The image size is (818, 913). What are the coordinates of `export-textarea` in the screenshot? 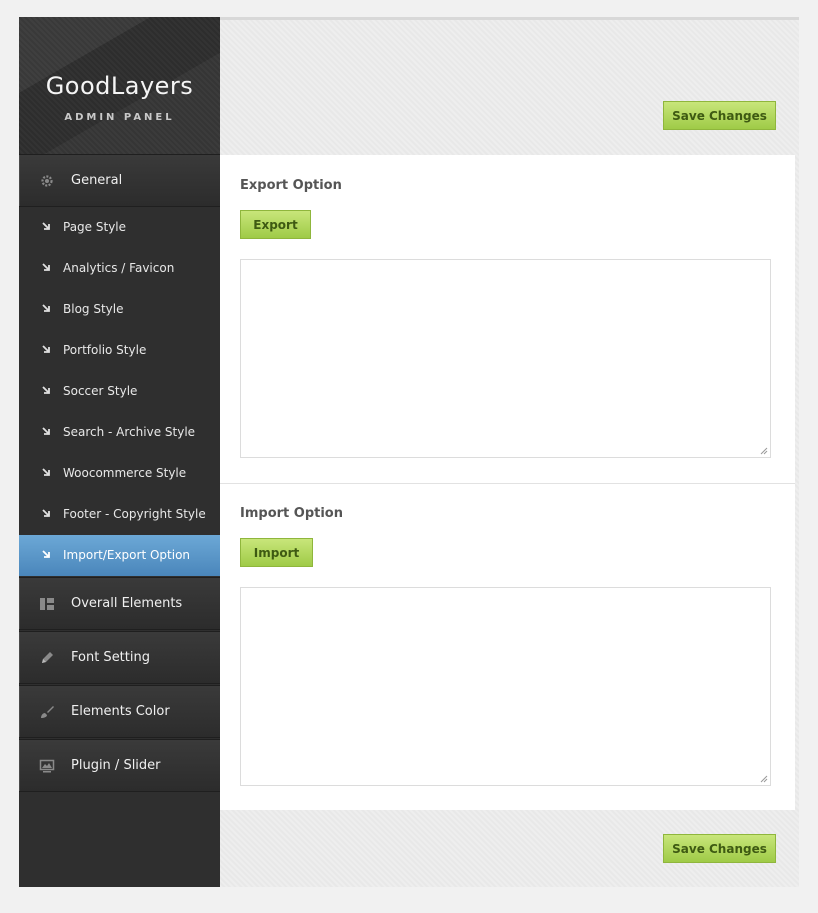 It's located at (505, 358).